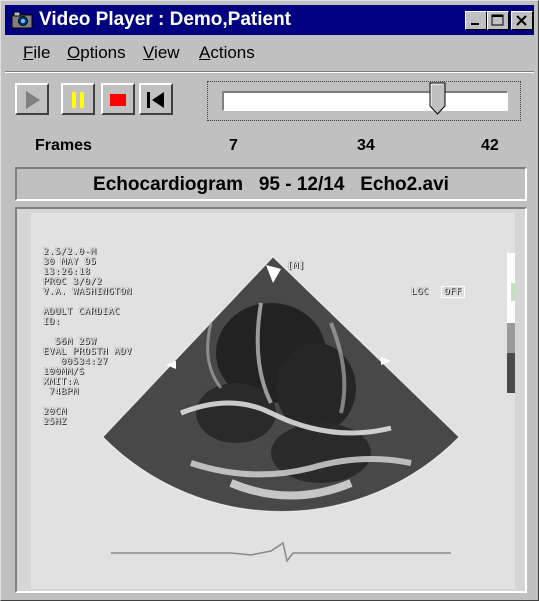 Image resolution: width=539 pixels, height=601 pixels. I want to click on caption-bar: Echocardiogram 95 - 12/14 Echo2.avi, so click(271, 184).